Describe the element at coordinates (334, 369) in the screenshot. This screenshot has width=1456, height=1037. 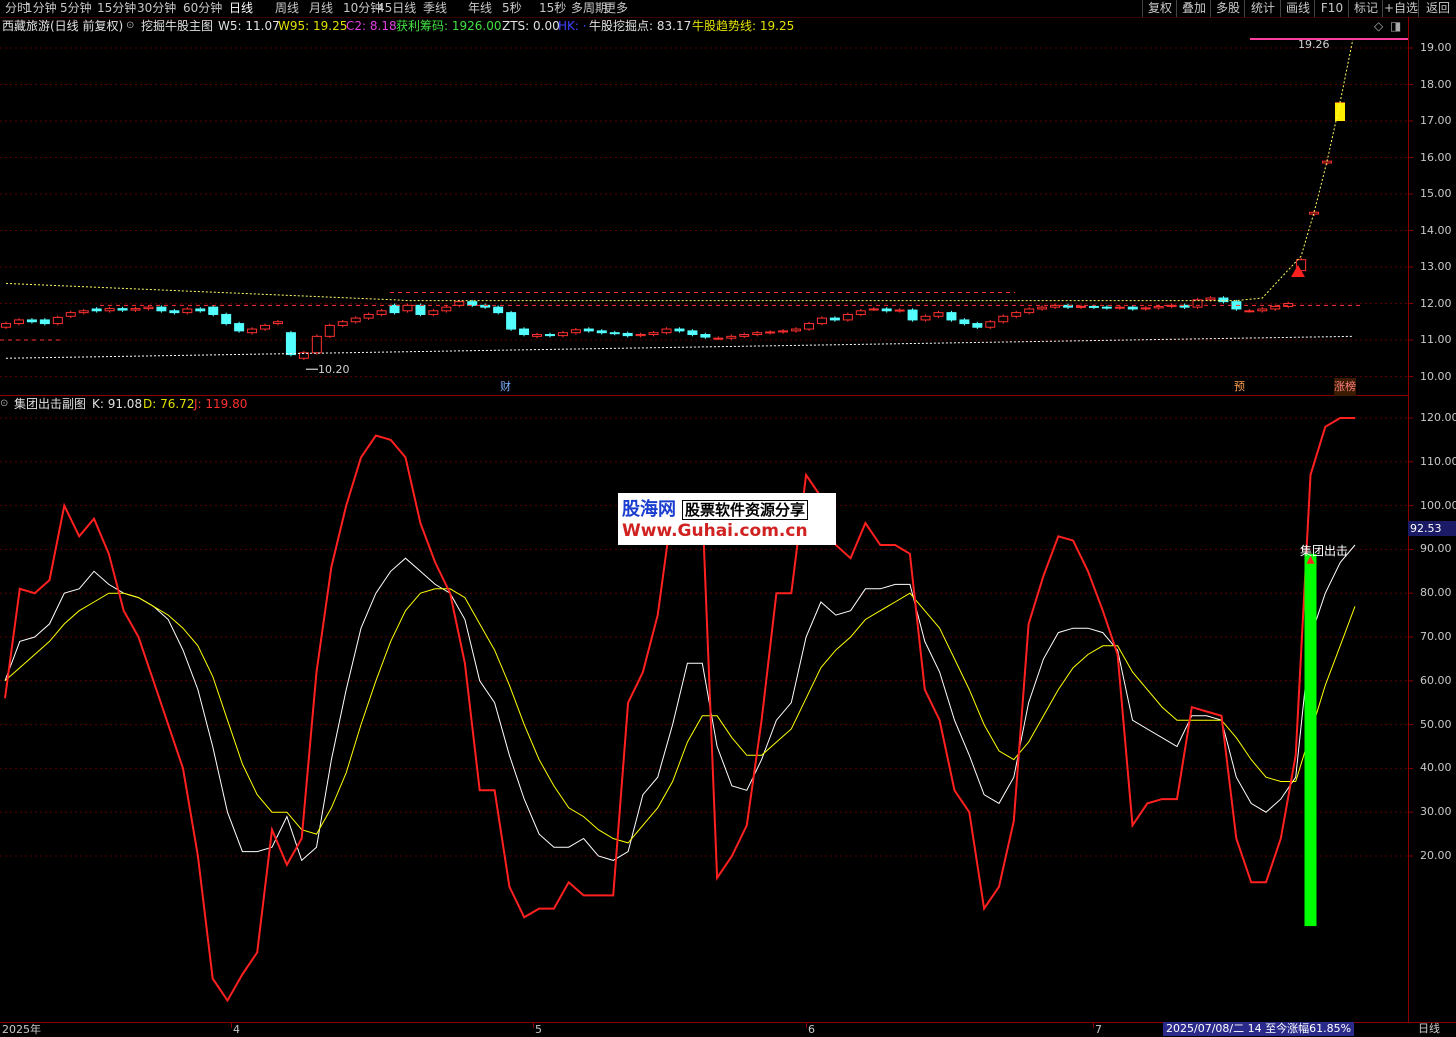
I see `low-price-label: 10.20` at that location.